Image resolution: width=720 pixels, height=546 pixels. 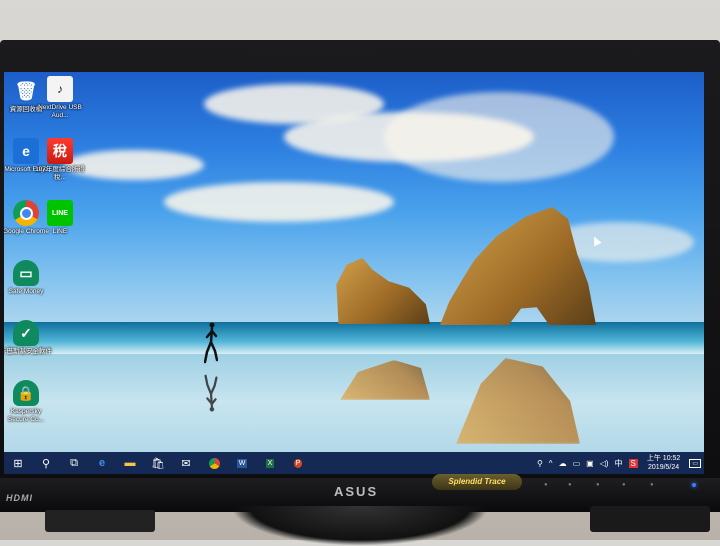 What do you see at coordinates (74, 463) in the screenshot?
I see `task-view-icon: ⧉` at bounding box center [74, 463].